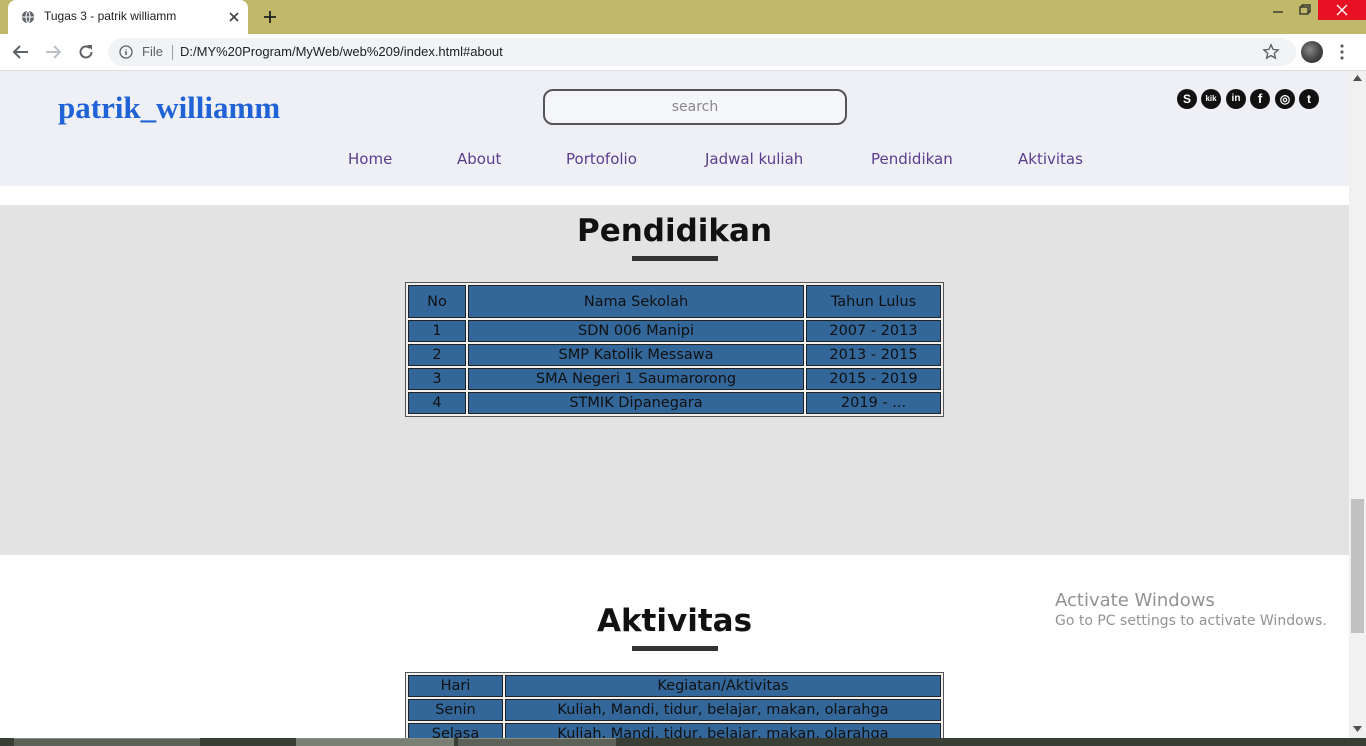 This screenshot has height=746, width=1366. Describe the element at coordinates (674, 195) in the screenshot. I see `section-spacer` at that location.